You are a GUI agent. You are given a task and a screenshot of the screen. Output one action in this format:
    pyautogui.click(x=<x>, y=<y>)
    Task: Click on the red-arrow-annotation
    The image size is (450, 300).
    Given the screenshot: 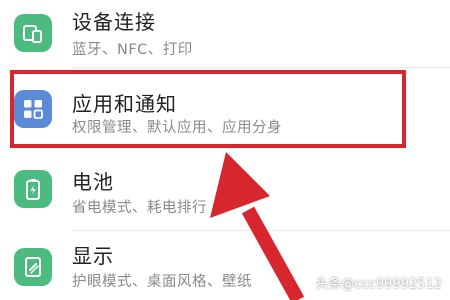 What is the action you would take?
    pyautogui.click(x=257, y=226)
    